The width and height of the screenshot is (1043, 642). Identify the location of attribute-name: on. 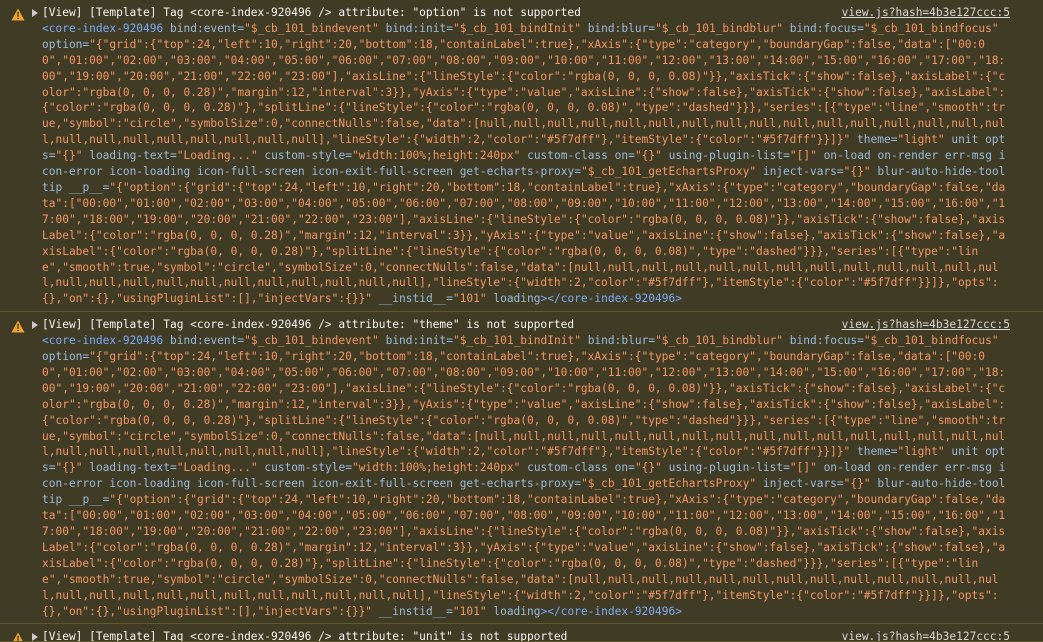
(621, 468).